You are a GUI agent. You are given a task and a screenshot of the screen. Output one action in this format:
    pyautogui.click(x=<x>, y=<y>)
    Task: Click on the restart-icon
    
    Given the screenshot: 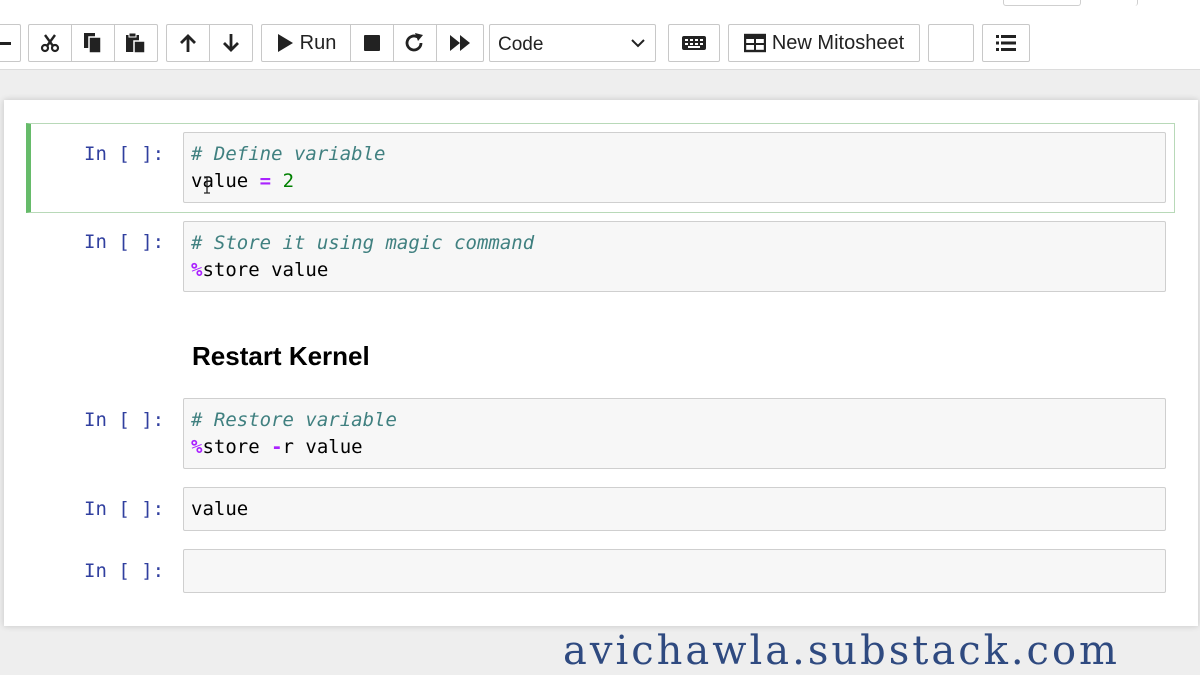 What is the action you would take?
    pyautogui.click(x=414, y=42)
    